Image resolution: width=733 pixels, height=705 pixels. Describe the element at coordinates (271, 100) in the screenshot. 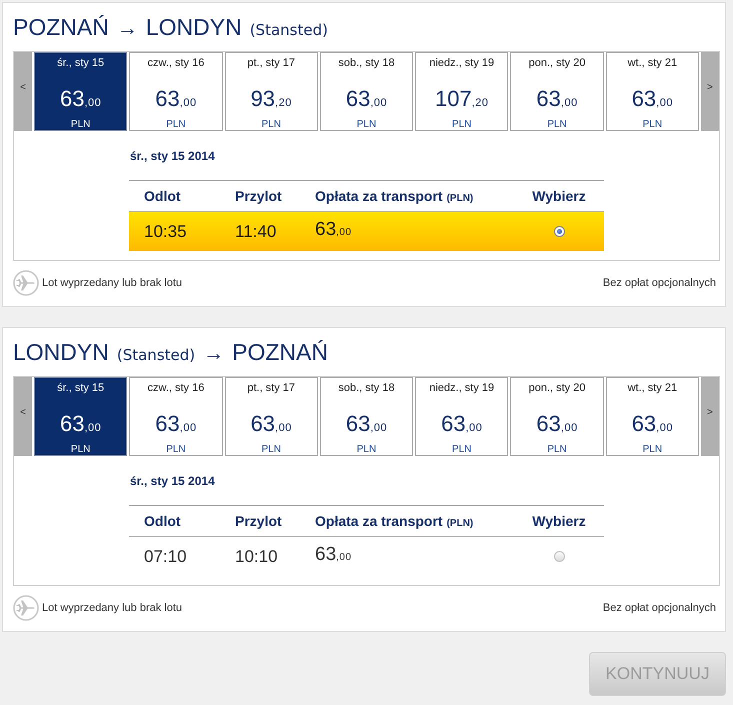

I see `price: 93,20` at that location.